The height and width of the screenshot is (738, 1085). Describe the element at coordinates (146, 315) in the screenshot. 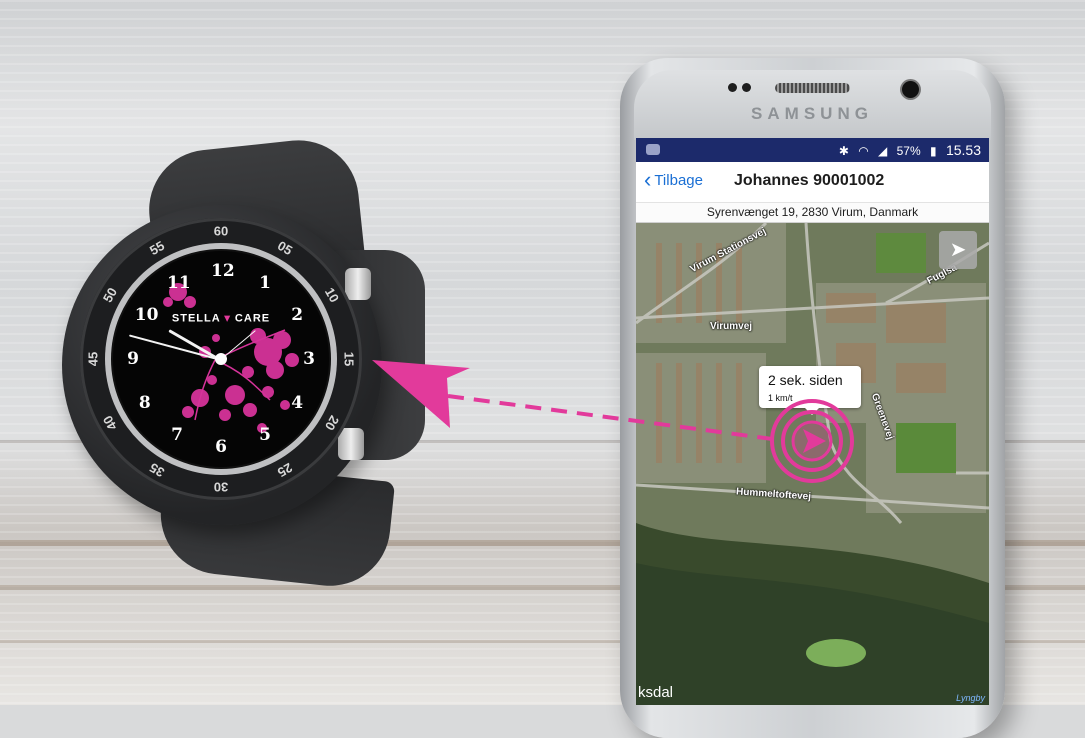

I see `dial-number: 10` at that location.